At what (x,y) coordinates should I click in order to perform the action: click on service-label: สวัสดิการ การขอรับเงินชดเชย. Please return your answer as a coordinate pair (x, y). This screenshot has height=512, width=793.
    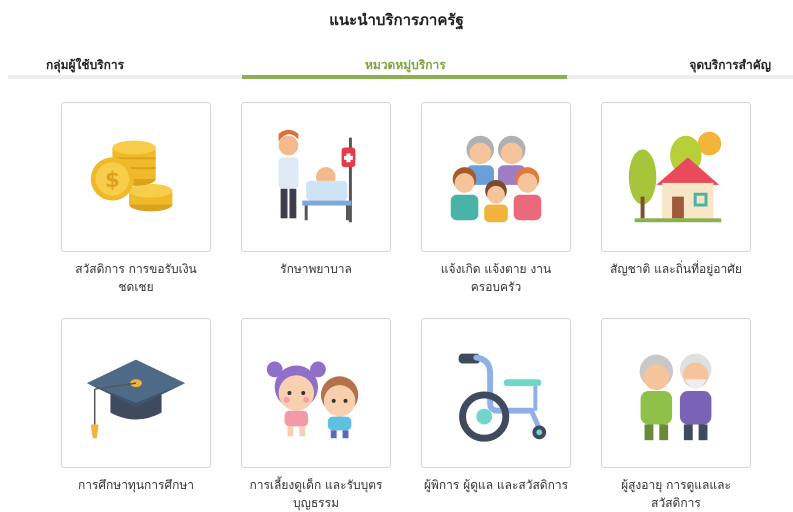
    Looking at the image, I should click on (136, 278).